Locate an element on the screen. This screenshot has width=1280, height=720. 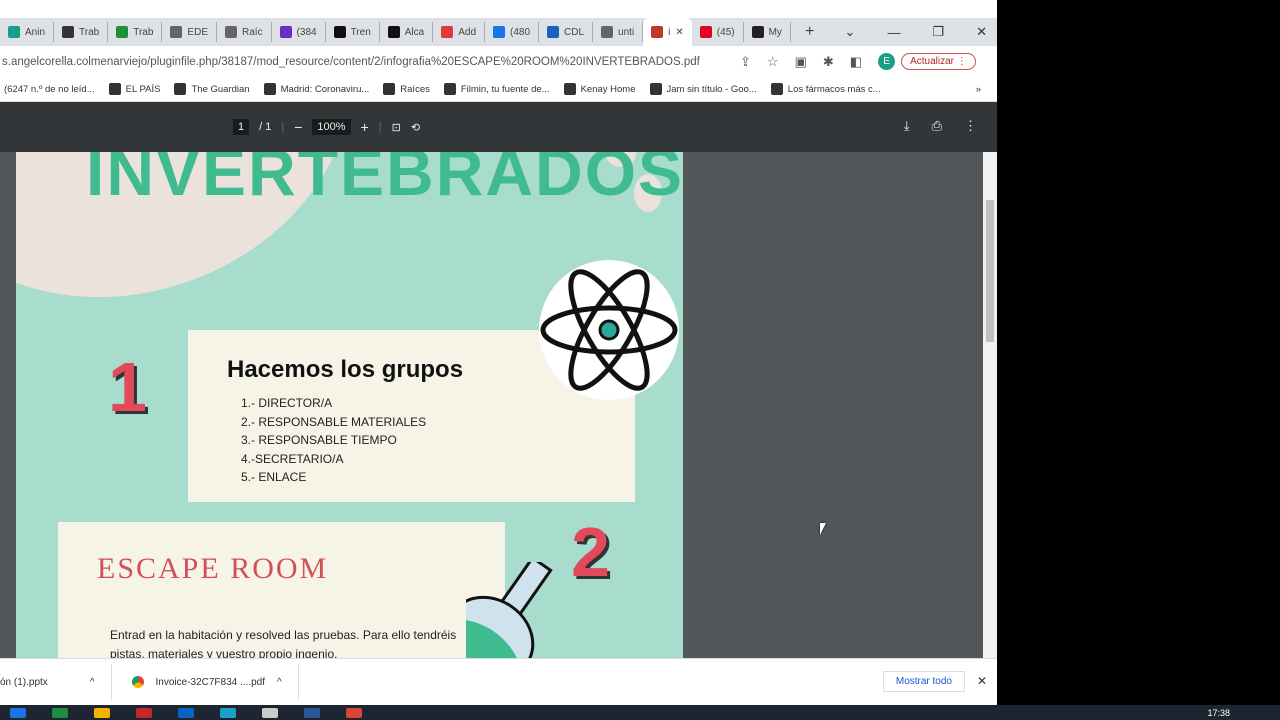
download-filename: Invoice-32C7F834 ....pdf is located at coordinates (210, 682).